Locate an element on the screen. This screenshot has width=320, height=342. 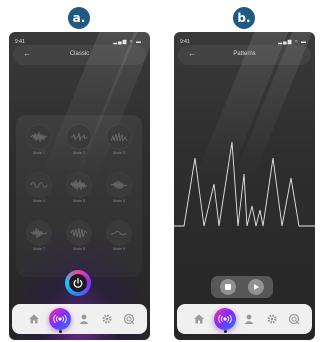
play-icon is located at coordinates (256, 287).